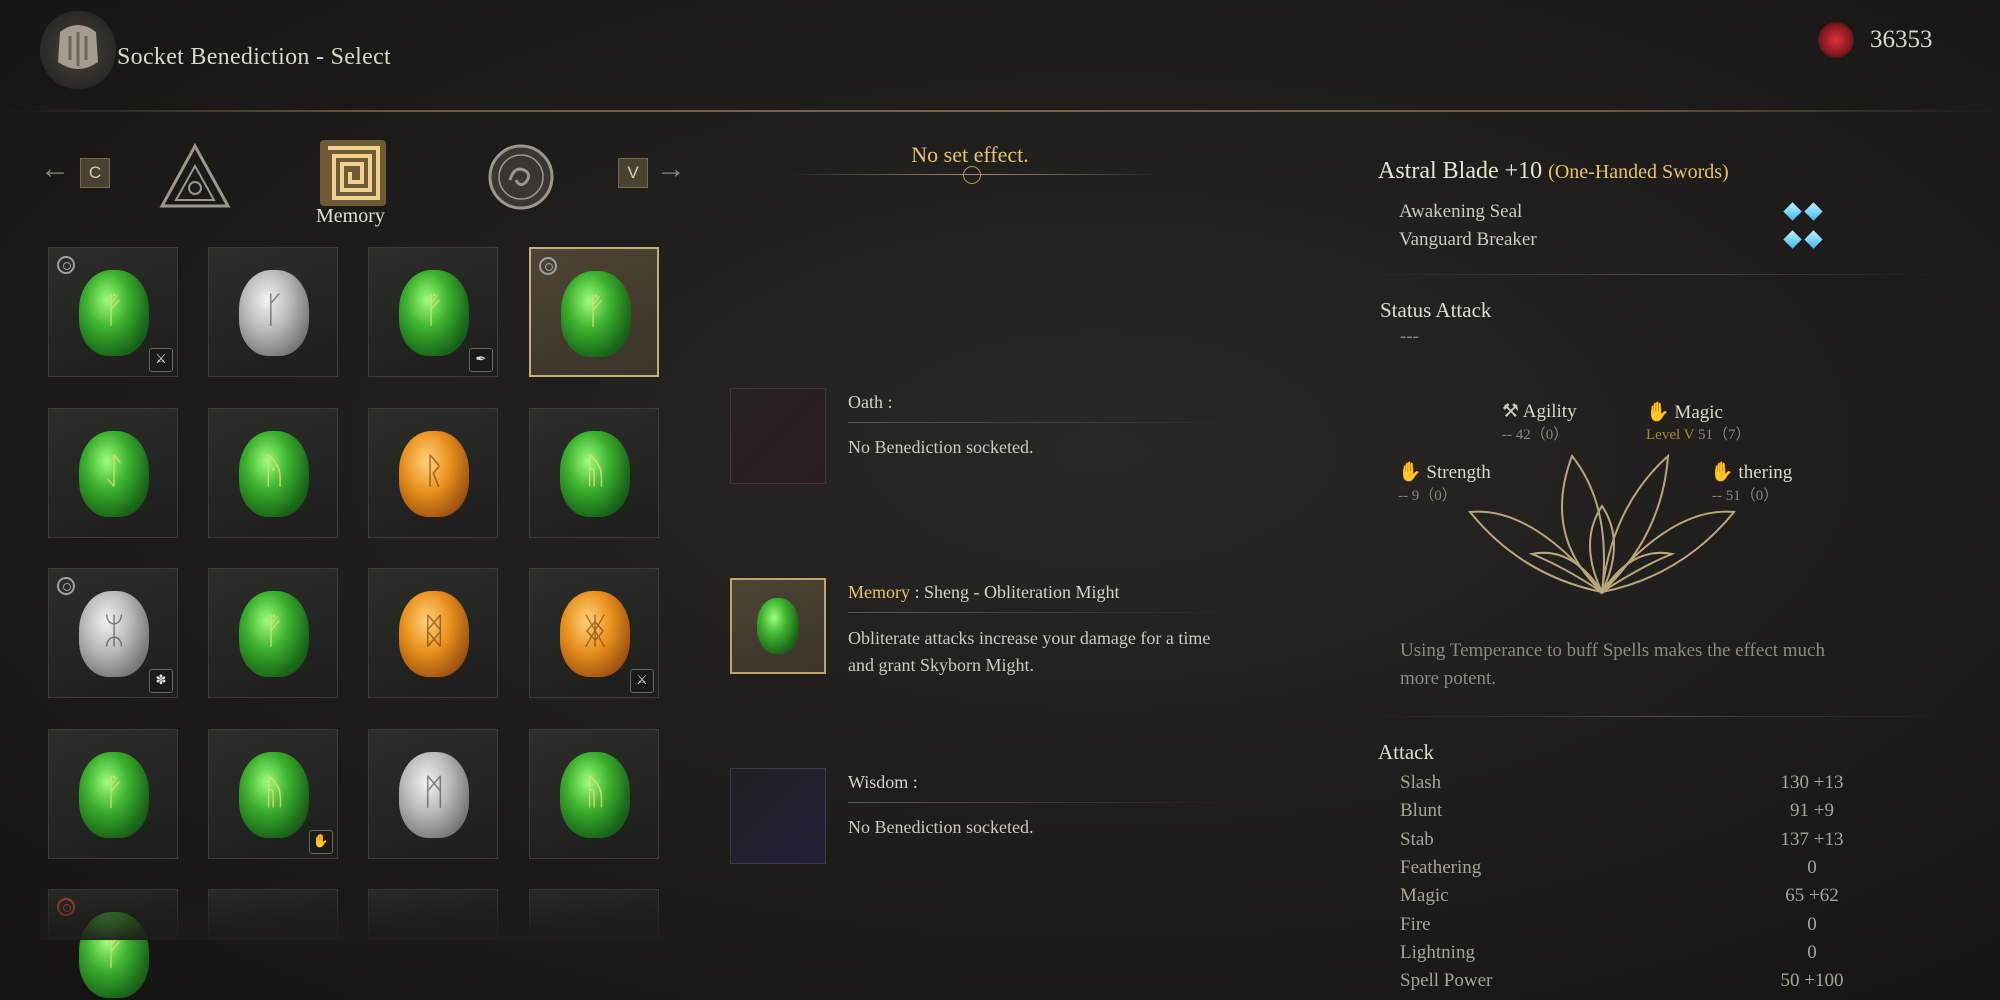 Image resolution: width=2000 pixels, height=1000 pixels. Describe the element at coordinates (1813, 211) in the screenshot. I see `diamond-icon` at that location.